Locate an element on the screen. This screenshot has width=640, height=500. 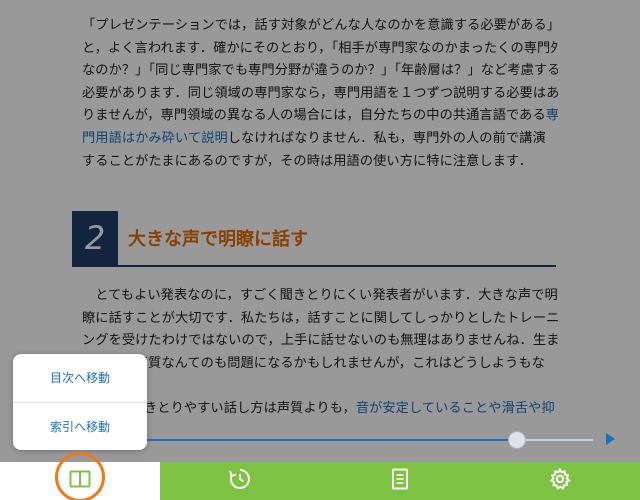
history-icon is located at coordinates (240, 481).